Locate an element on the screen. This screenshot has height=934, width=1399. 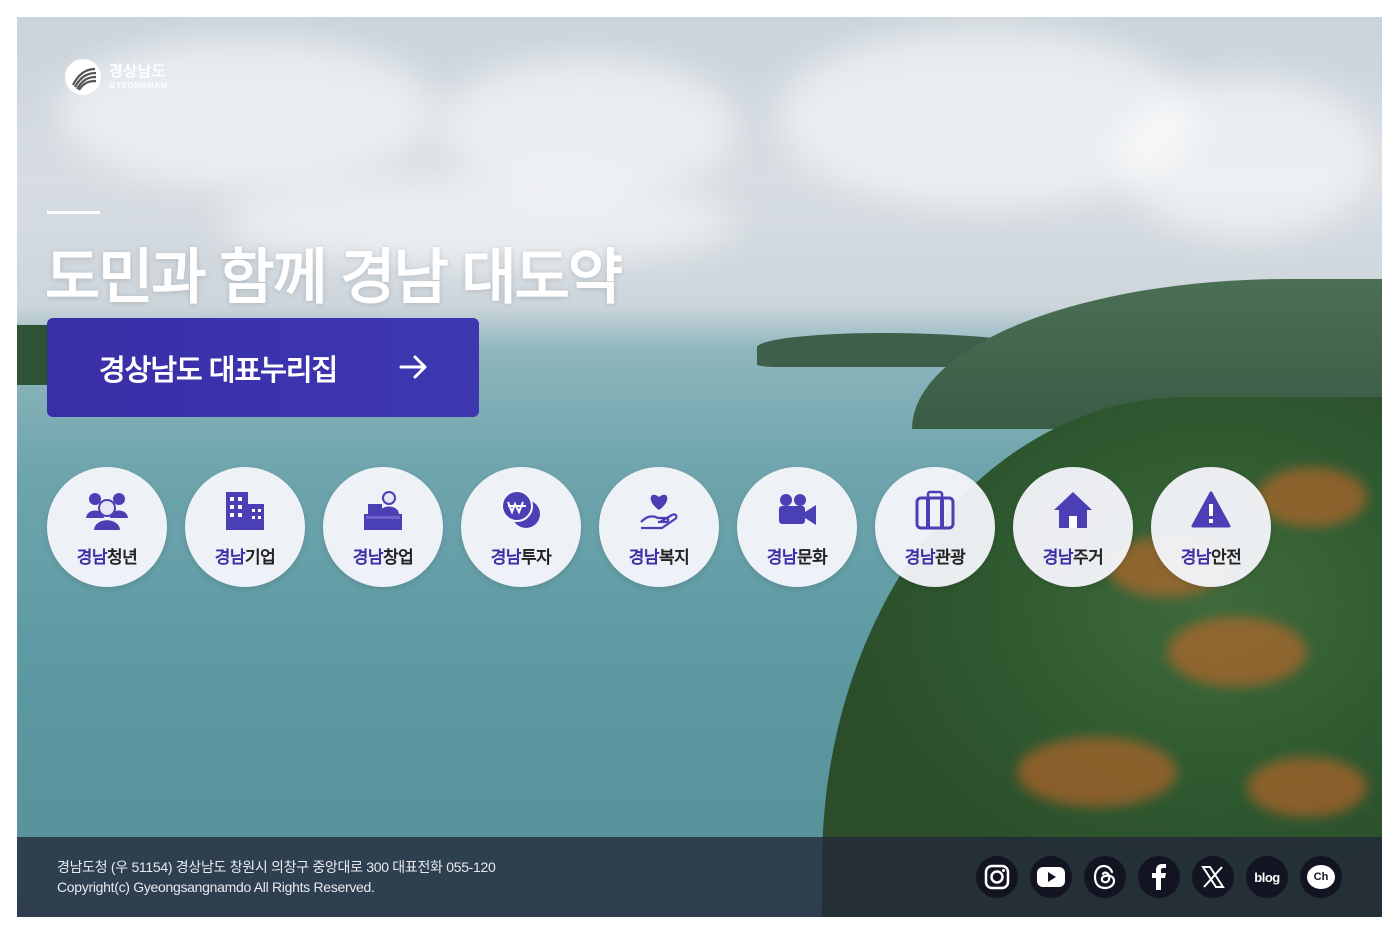
kakao-channel-icon-label: Ch is located at coordinates (1321, 877).